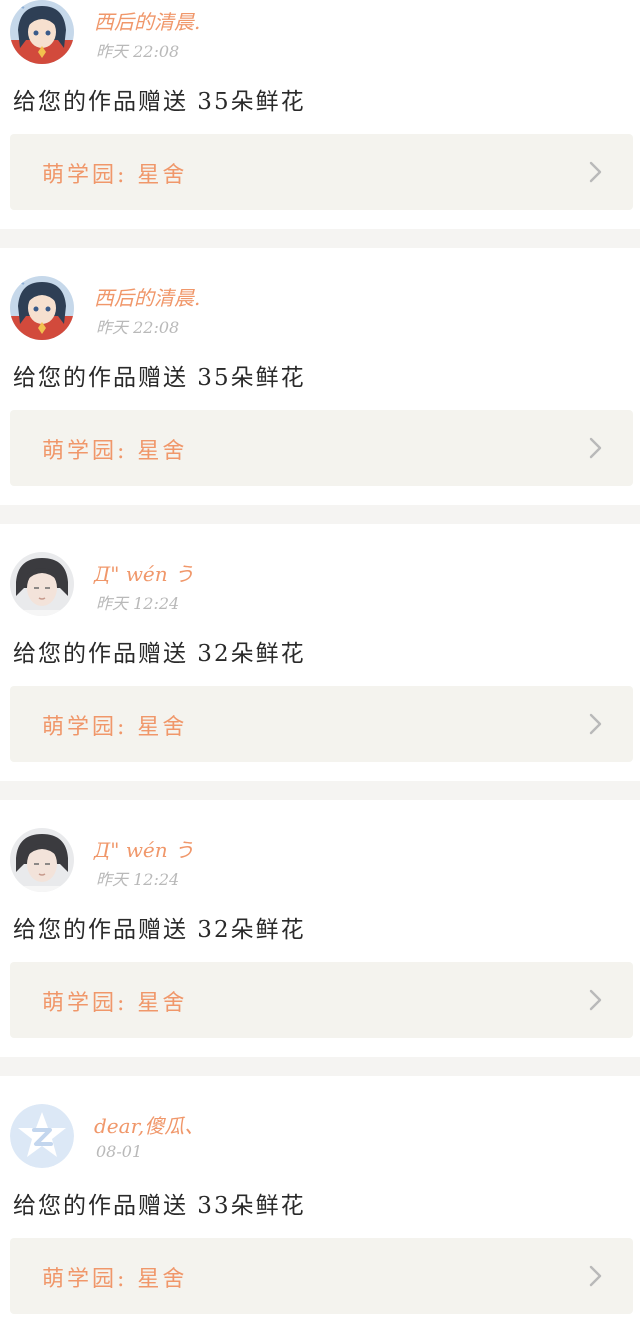 The height and width of the screenshot is (1333, 640). I want to click on timestamp: 08-01, so click(119, 1151).